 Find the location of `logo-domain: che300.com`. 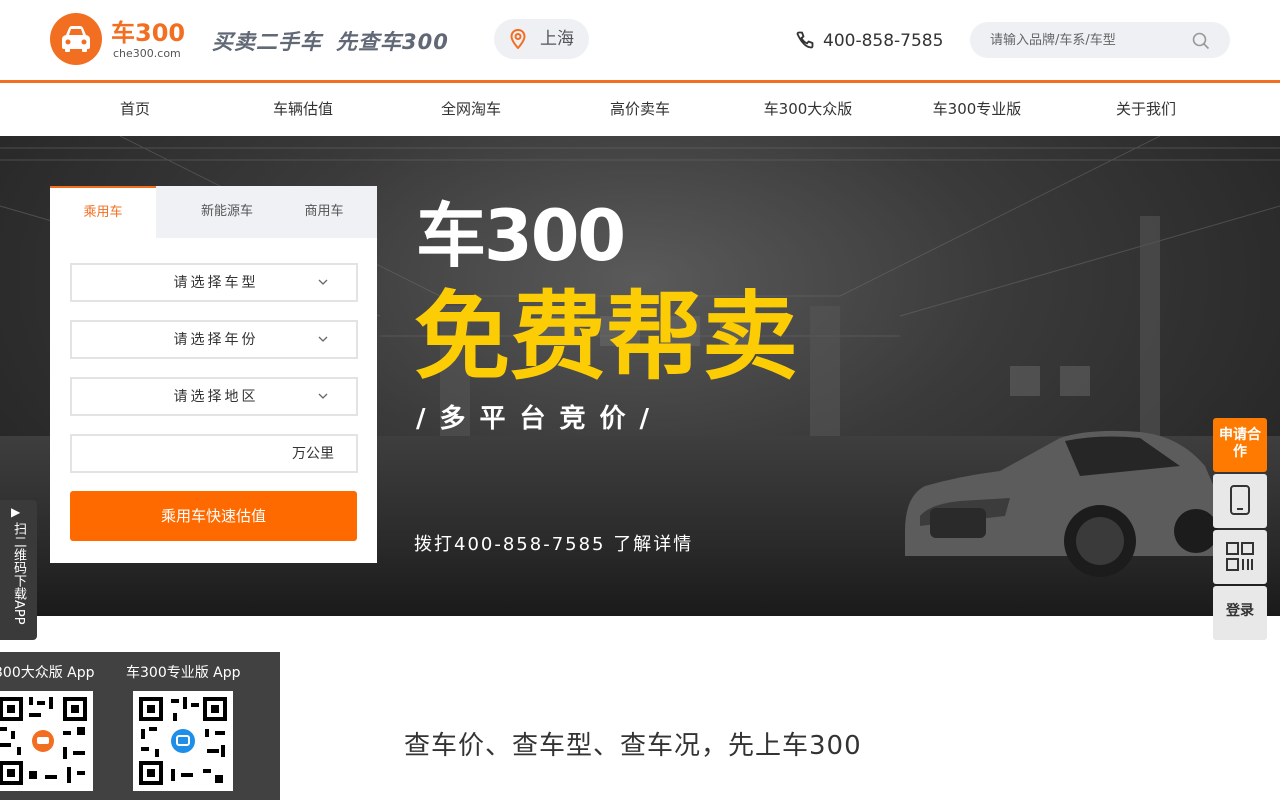

logo-domain: che300.com is located at coordinates (147, 53).